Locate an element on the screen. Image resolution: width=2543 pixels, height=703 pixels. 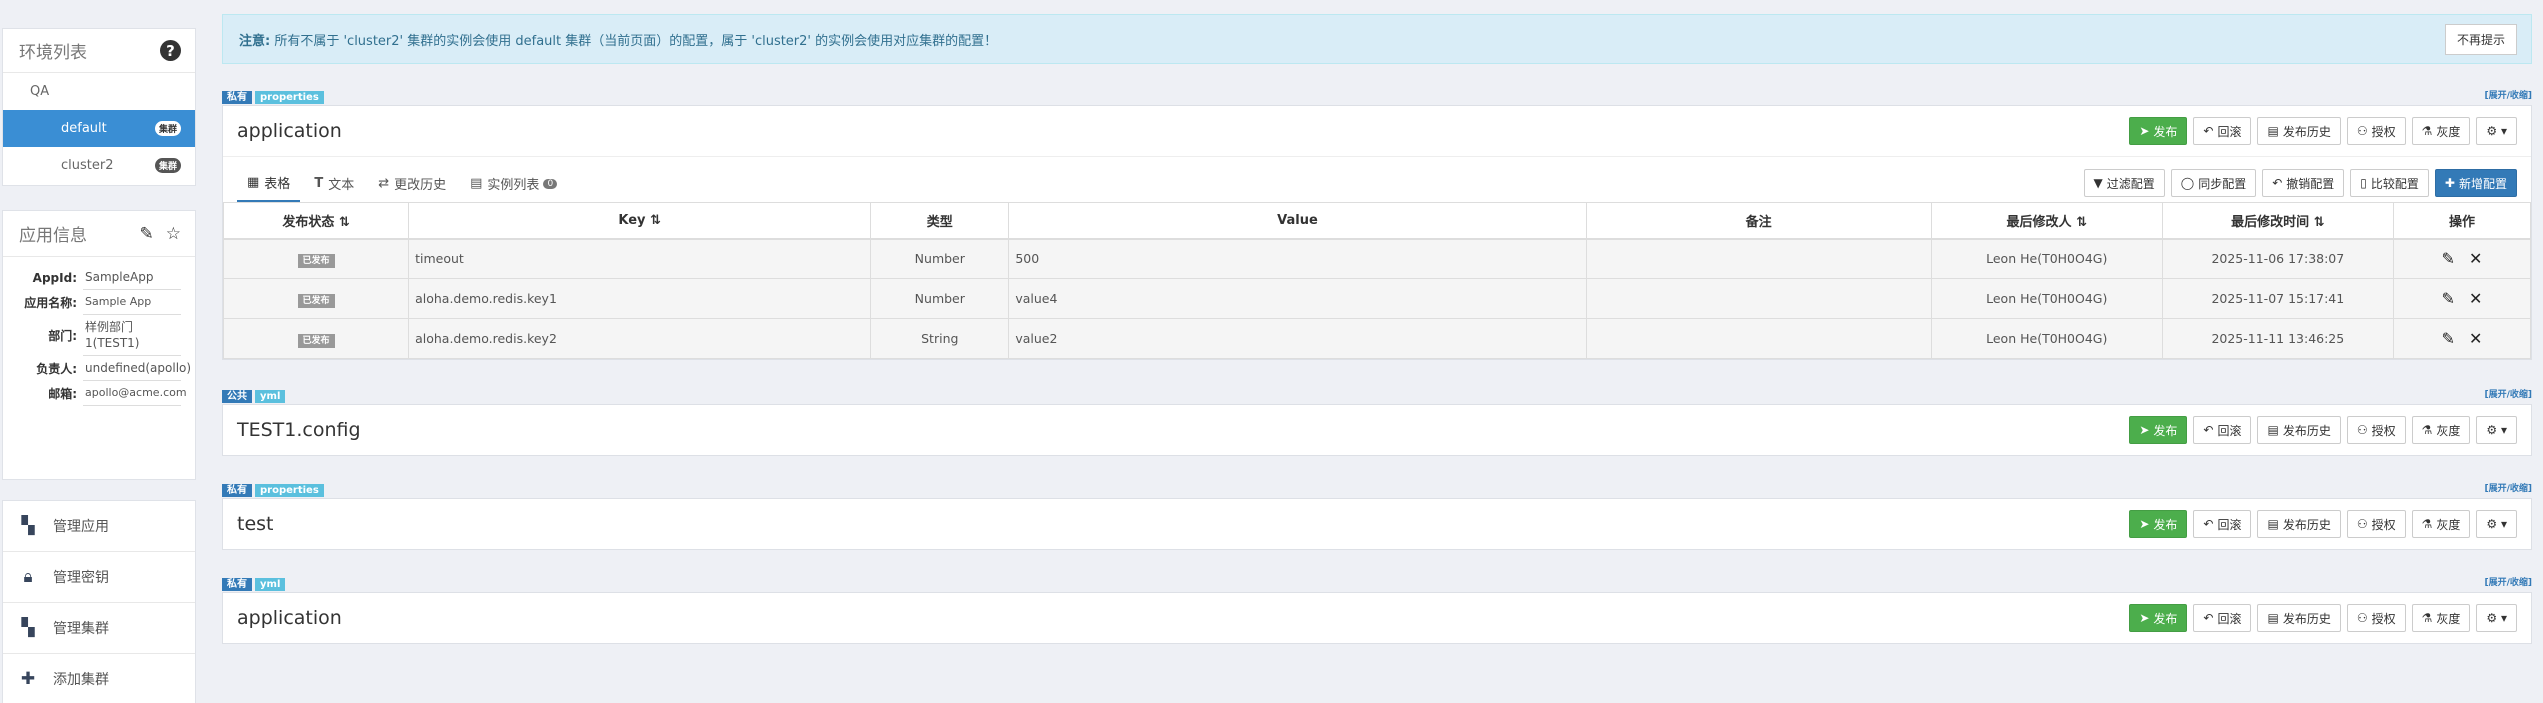
filter-config-button: ▼ 过滤配置 is located at coordinates (2124, 183).